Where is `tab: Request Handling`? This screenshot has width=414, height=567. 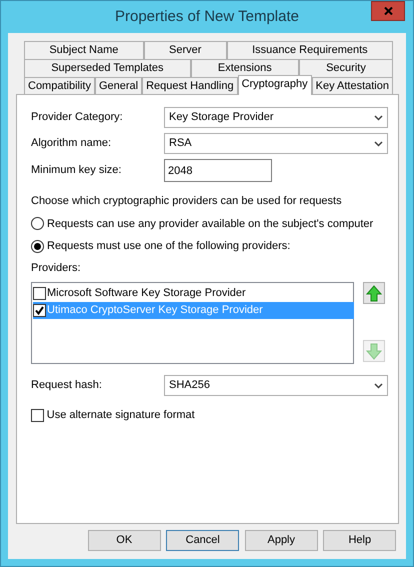
tab: Request Handling is located at coordinates (190, 86).